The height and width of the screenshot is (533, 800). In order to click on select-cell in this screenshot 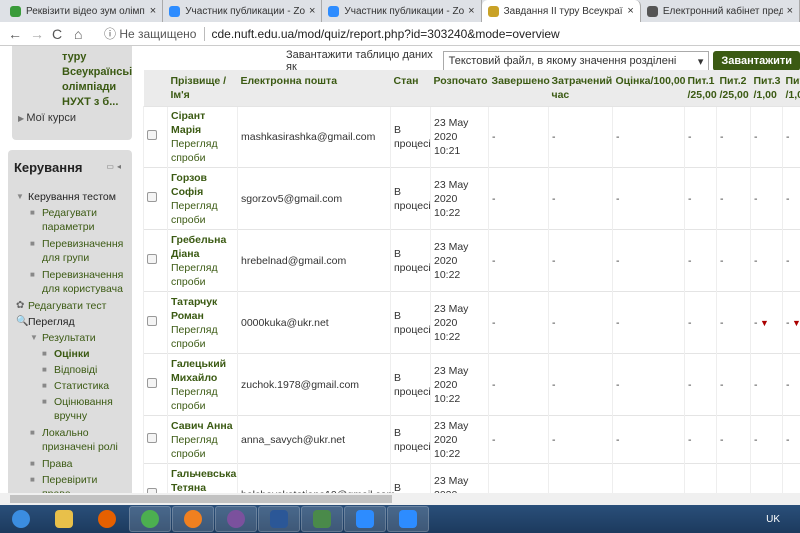, I will do `click(155, 198)`.